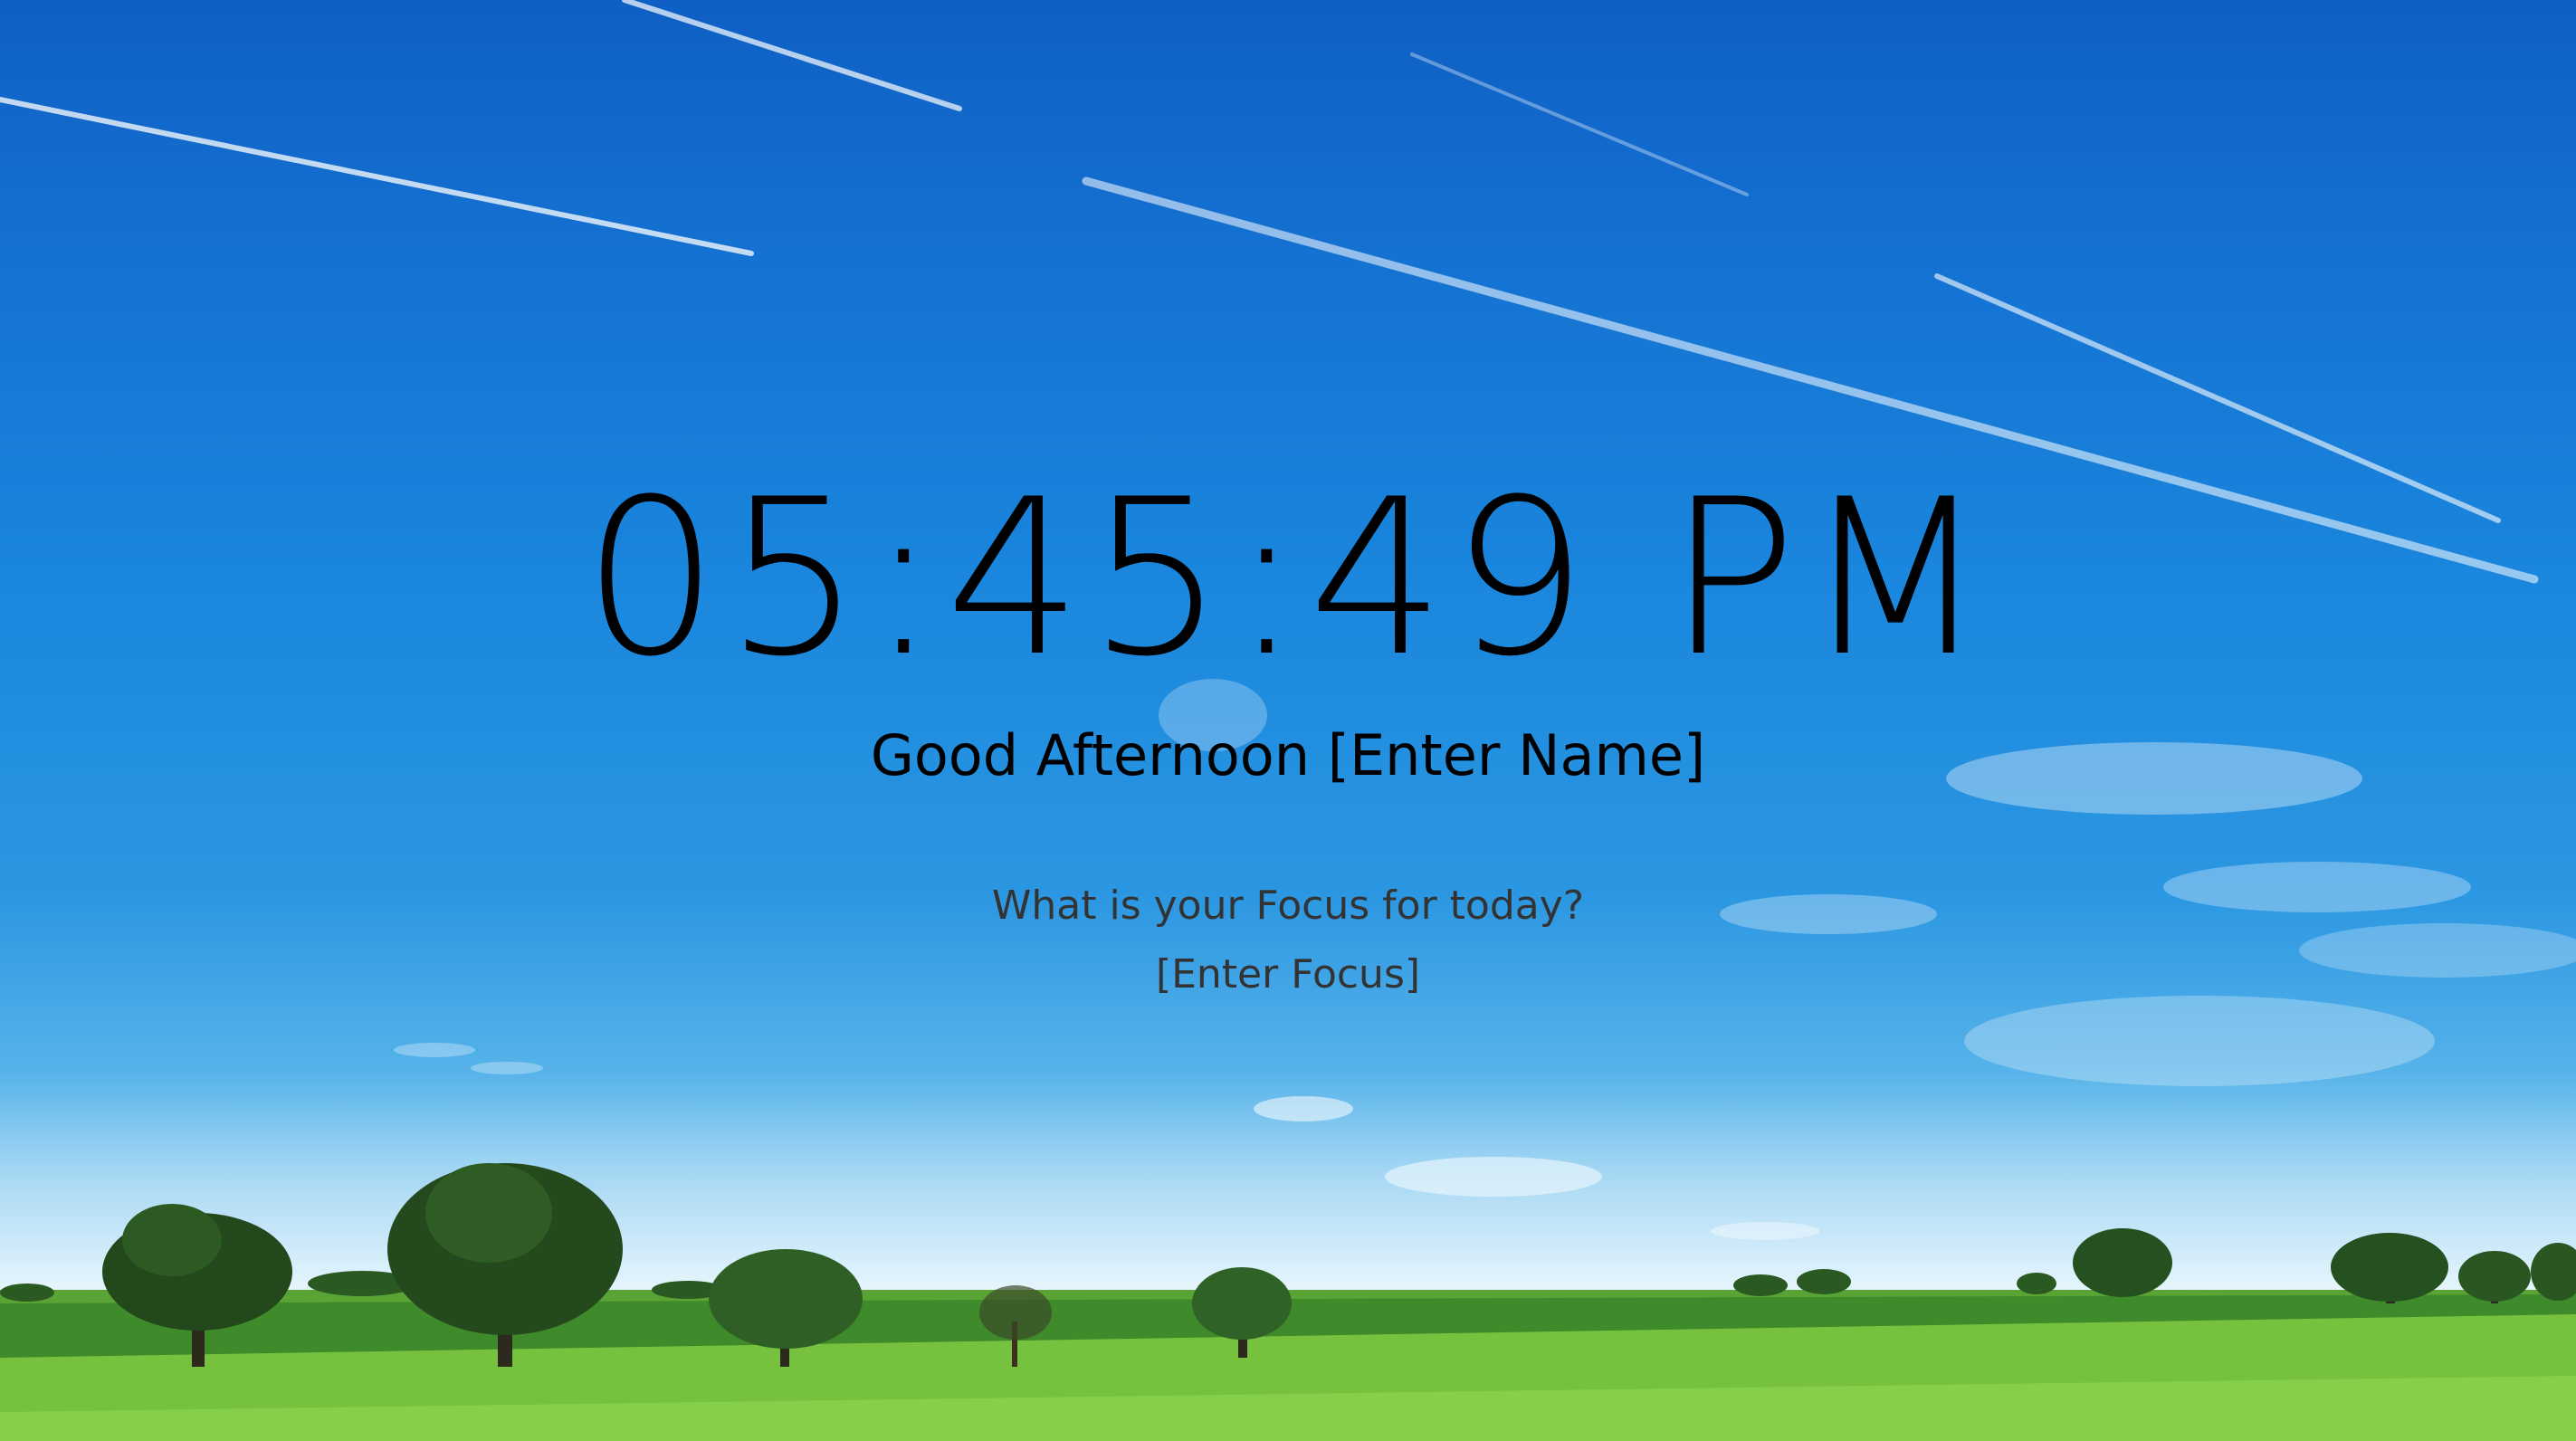 The height and width of the screenshot is (1441, 2576). I want to click on name-input: [Enter Name], so click(1516, 755).